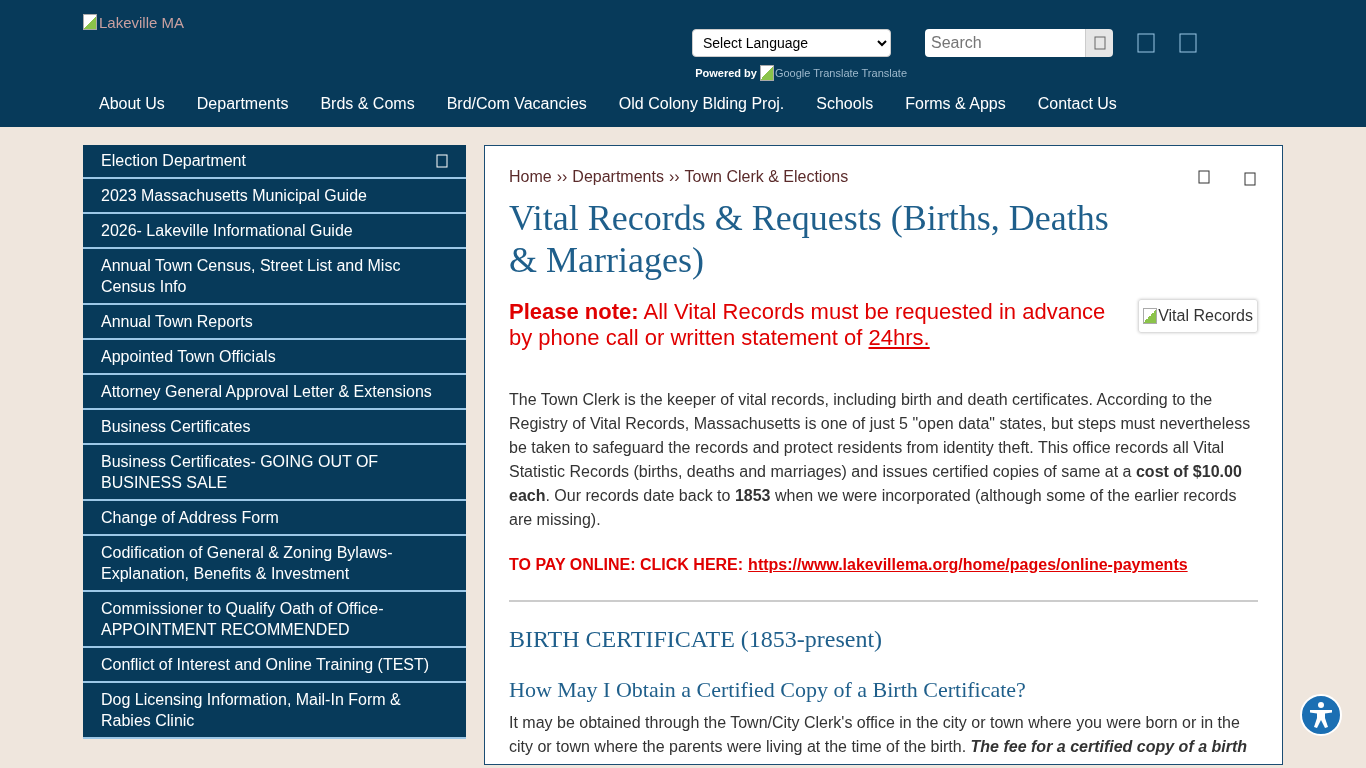  I want to click on breadcrumb-link: Town Clerk & Elections, so click(766, 178).